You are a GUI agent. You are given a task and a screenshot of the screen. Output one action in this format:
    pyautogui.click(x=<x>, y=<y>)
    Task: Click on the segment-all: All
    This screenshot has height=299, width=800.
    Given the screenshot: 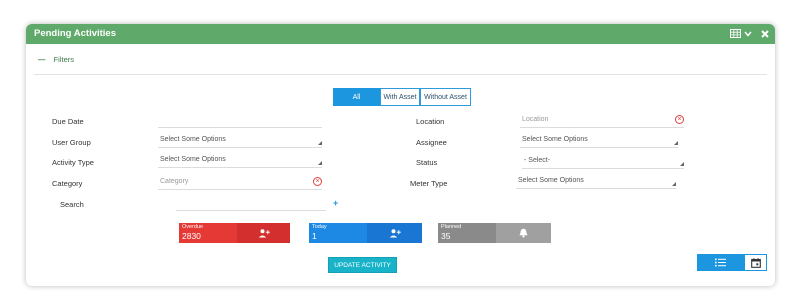 What is the action you would take?
    pyautogui.click(x=356, y=97)
    